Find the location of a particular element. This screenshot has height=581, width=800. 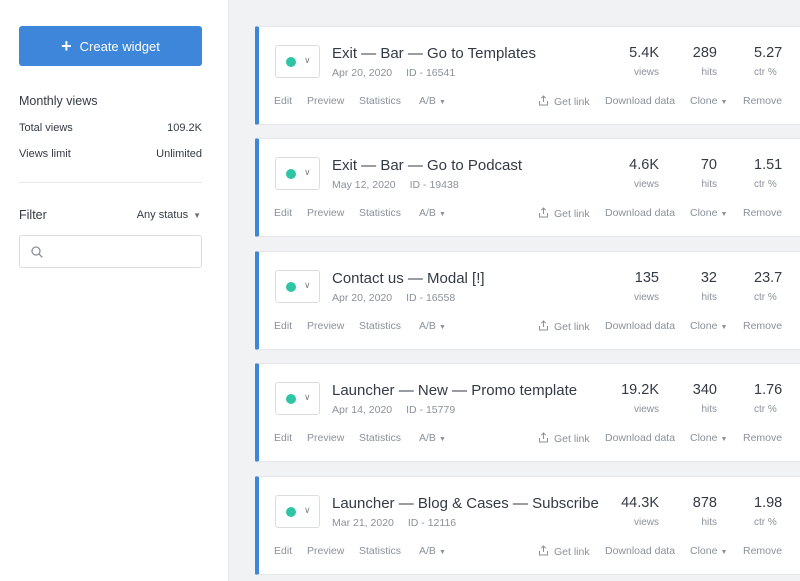

widget-meta: Apr 14, 2020 ID - 15779 is located at coordinates (393, 410).